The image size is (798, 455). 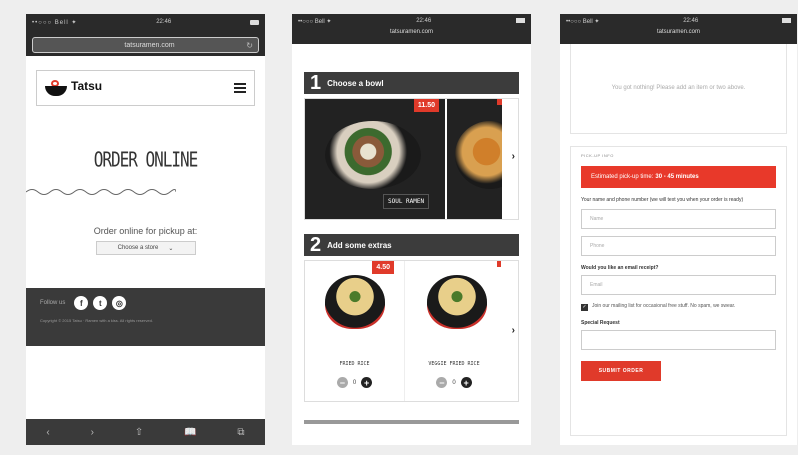 What do you see at coordinates (53, 303) in the screenshot?
I see `follow-label: Follow us` at bounding box center [53, 303].